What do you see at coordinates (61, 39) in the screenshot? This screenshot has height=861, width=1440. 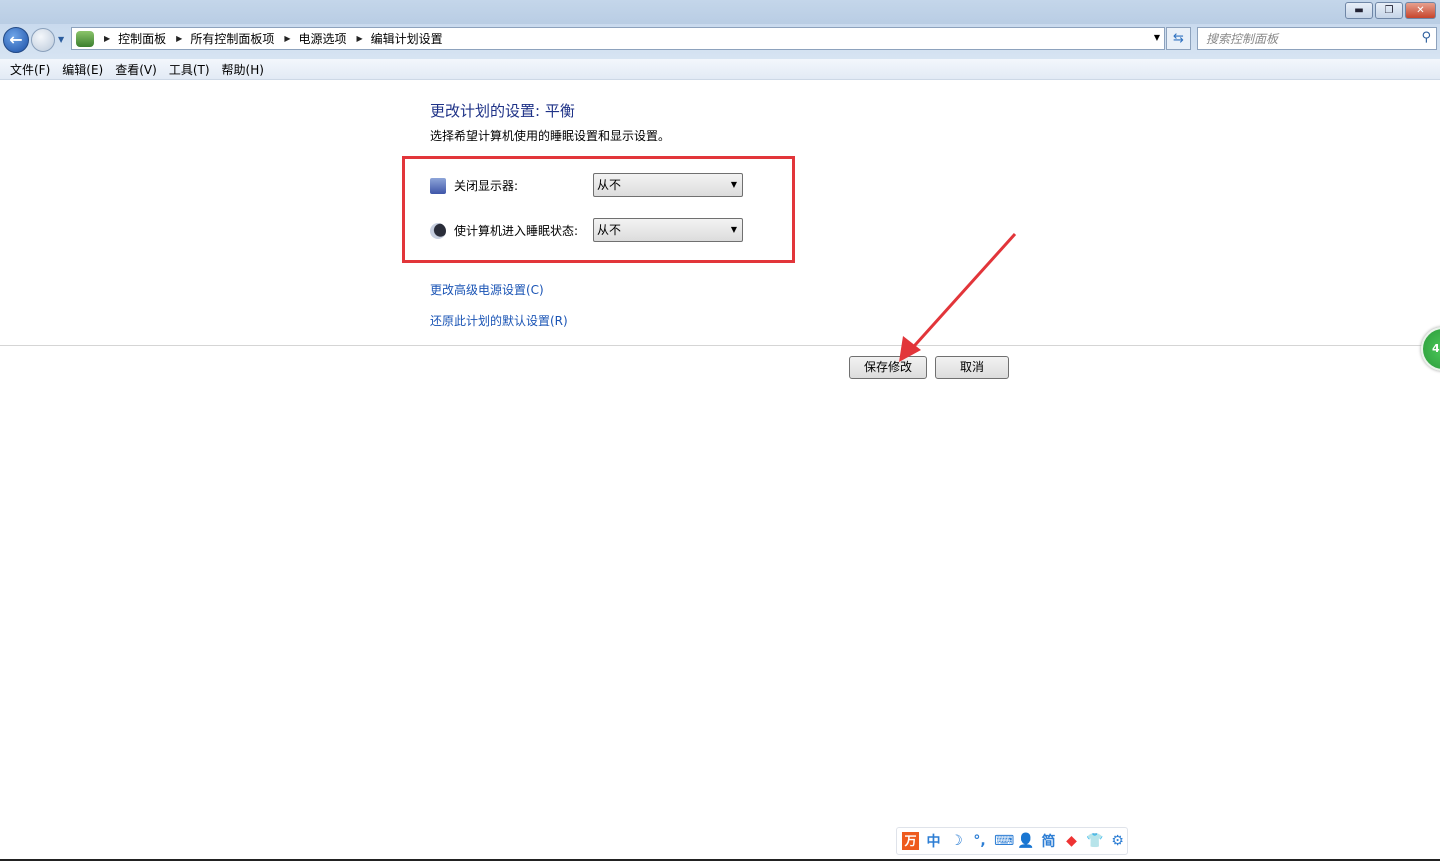 I see `recent-pages-dropdown: ▼` at bounding box center [61, 39].